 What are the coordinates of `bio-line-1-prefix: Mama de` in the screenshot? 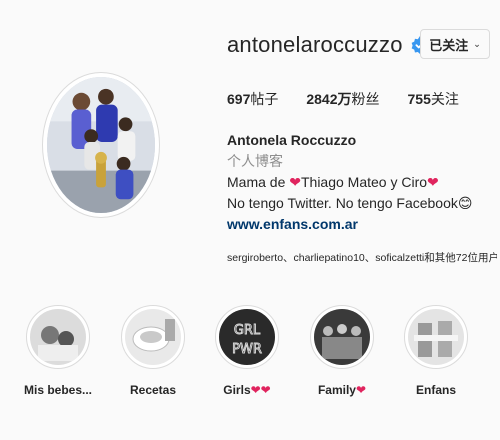 It's located at (258, 182).